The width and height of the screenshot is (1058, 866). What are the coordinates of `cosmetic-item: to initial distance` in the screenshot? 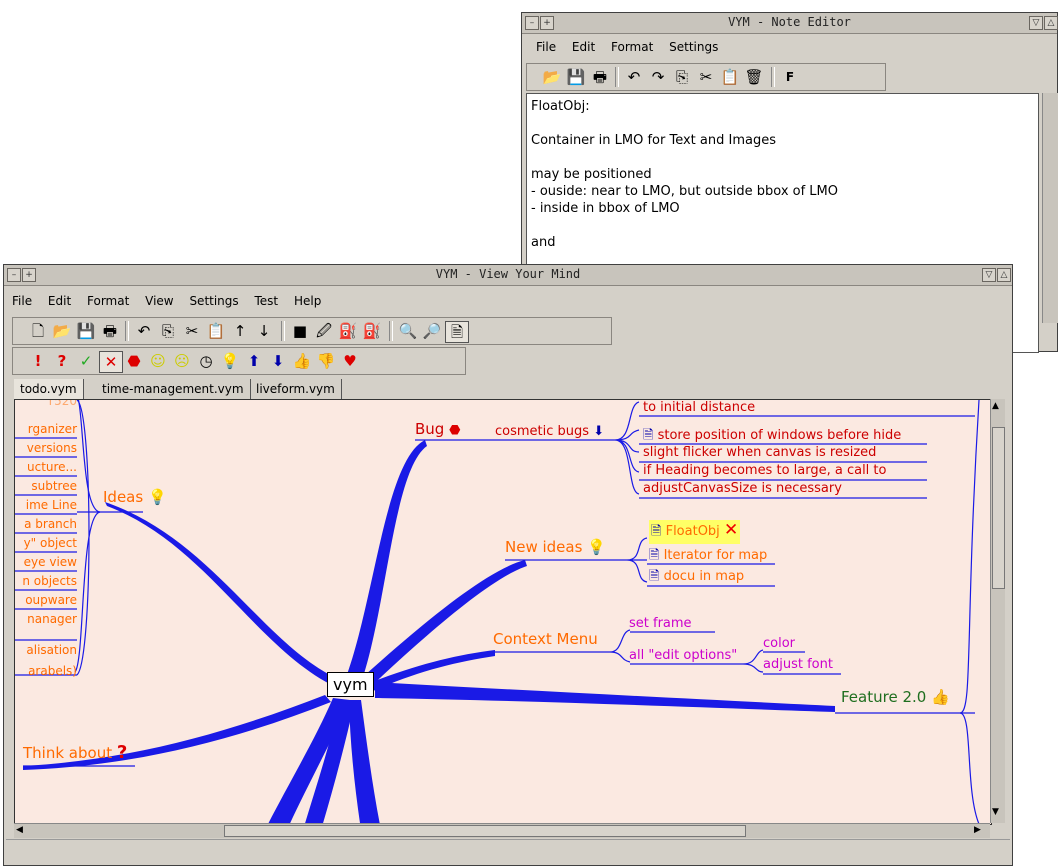 It's located at (699, 407).